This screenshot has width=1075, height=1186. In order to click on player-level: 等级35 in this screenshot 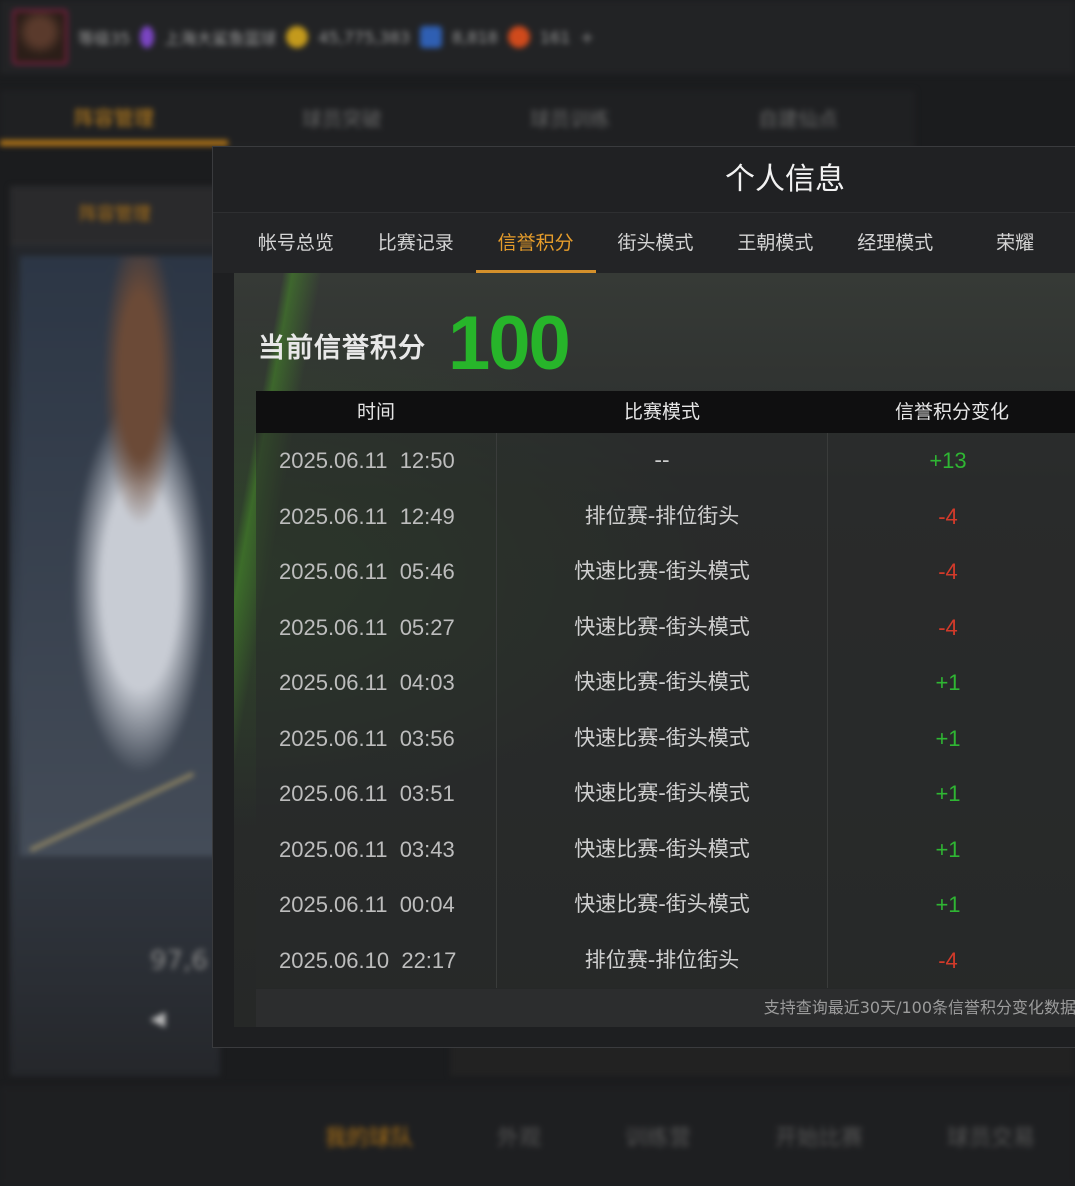, I will do `click(104, 38)`.